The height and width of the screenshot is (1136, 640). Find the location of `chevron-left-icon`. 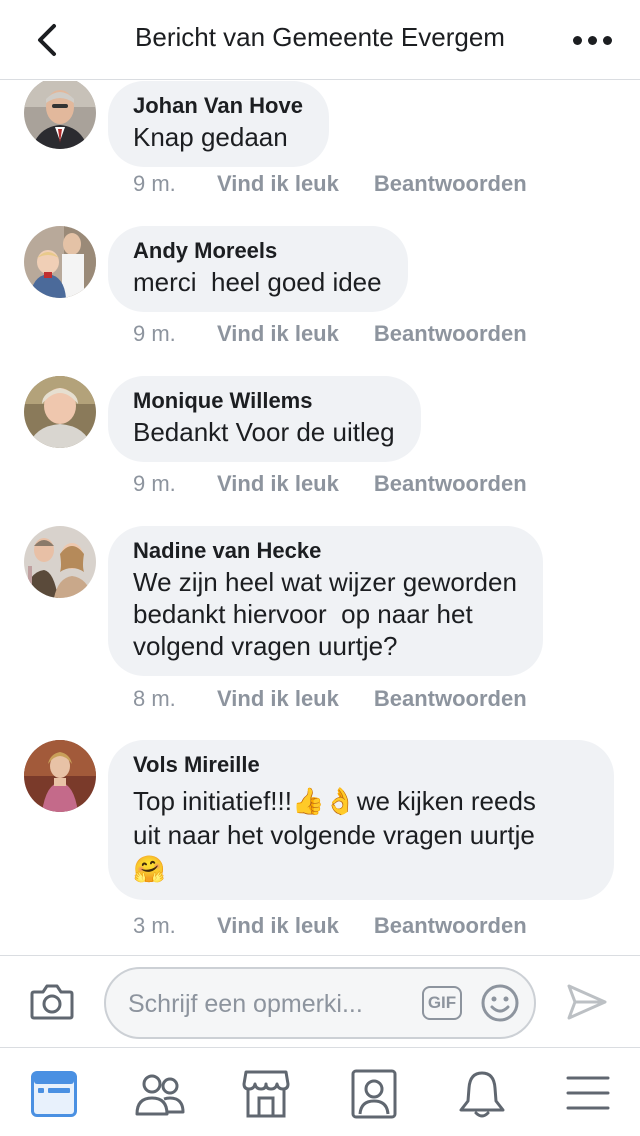

chevron-left-icon is located at coordinates (47, 40).